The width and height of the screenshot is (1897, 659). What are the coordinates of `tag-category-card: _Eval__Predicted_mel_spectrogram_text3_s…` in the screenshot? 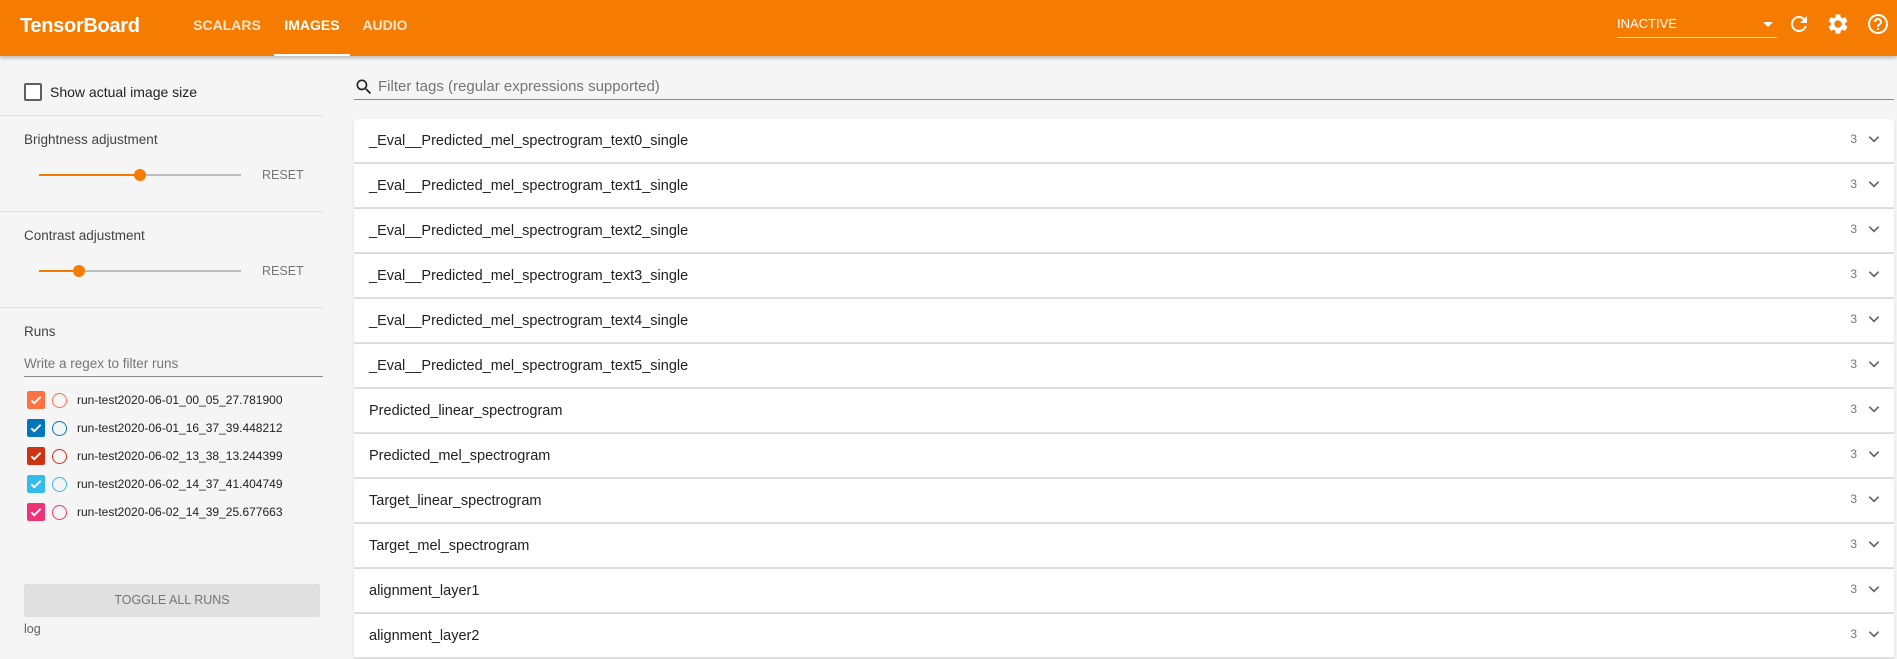 It's located at (1124, 276).